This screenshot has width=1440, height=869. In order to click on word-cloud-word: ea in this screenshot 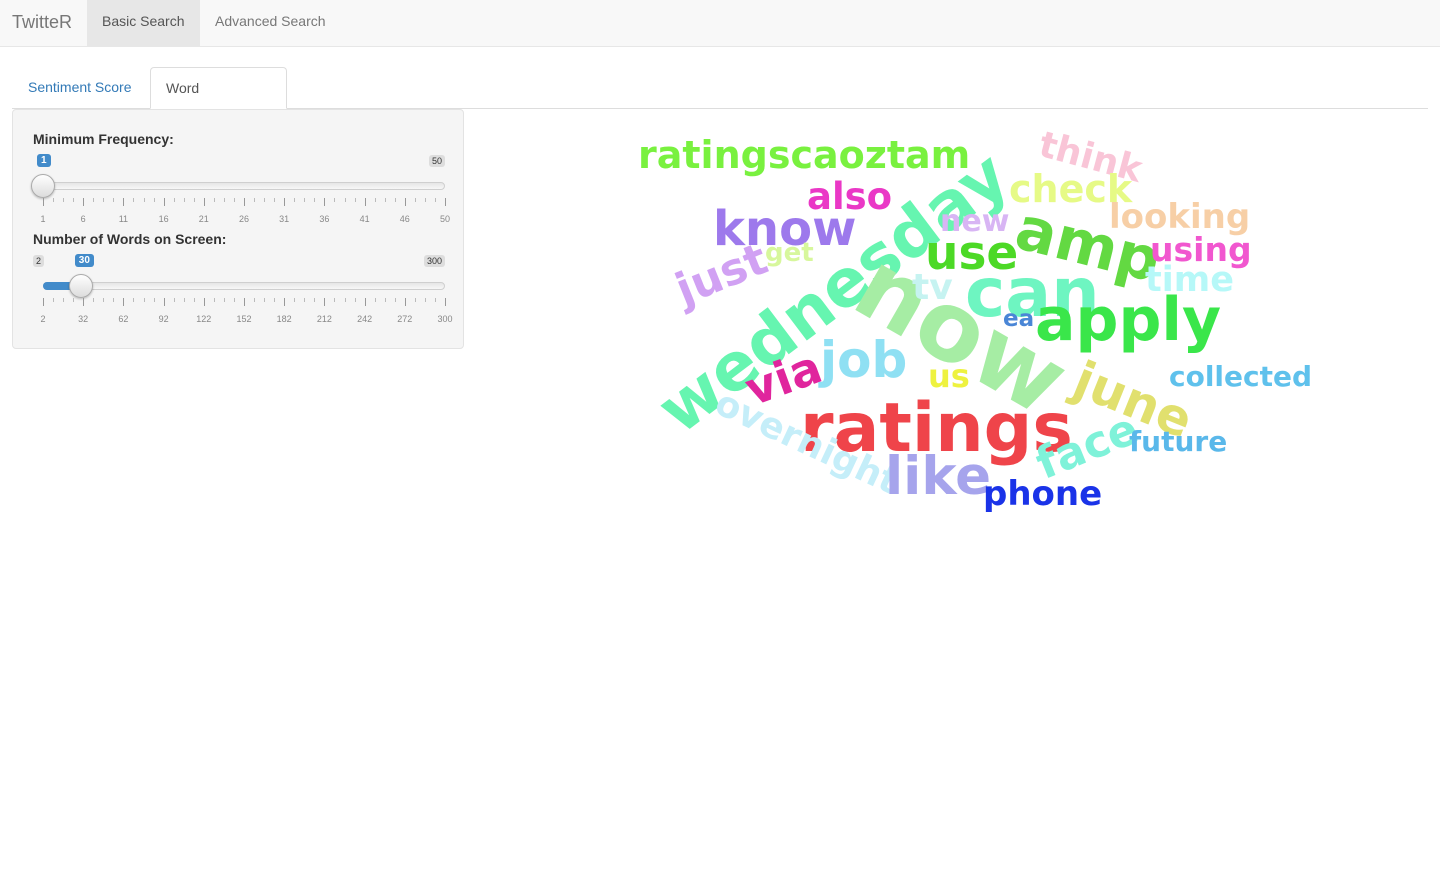, I will do `click(1019, 319)`.